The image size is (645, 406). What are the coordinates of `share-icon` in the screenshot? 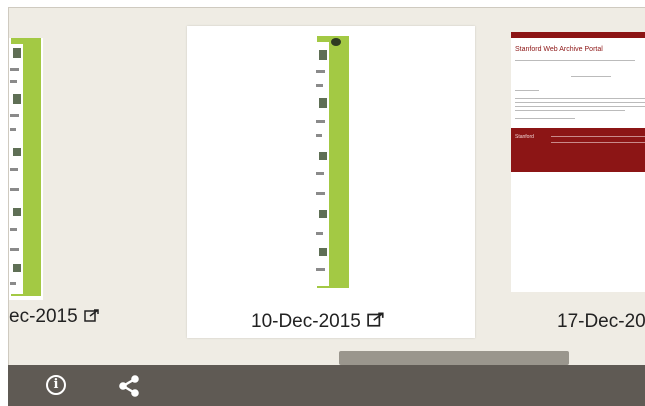 It's located at (129, 386).